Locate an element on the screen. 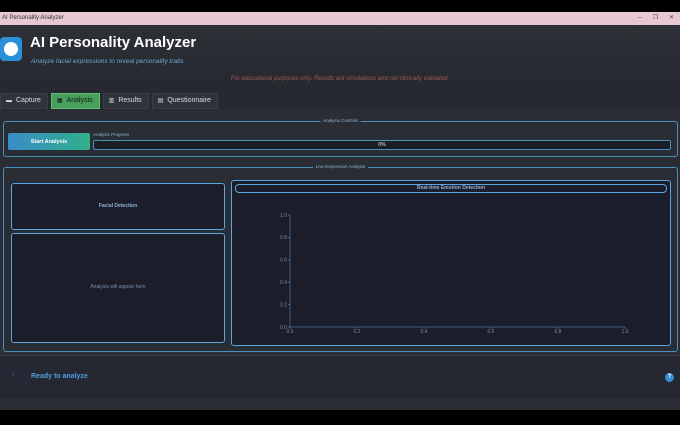  tab-label: Capture is located at coordinates (28, 100).